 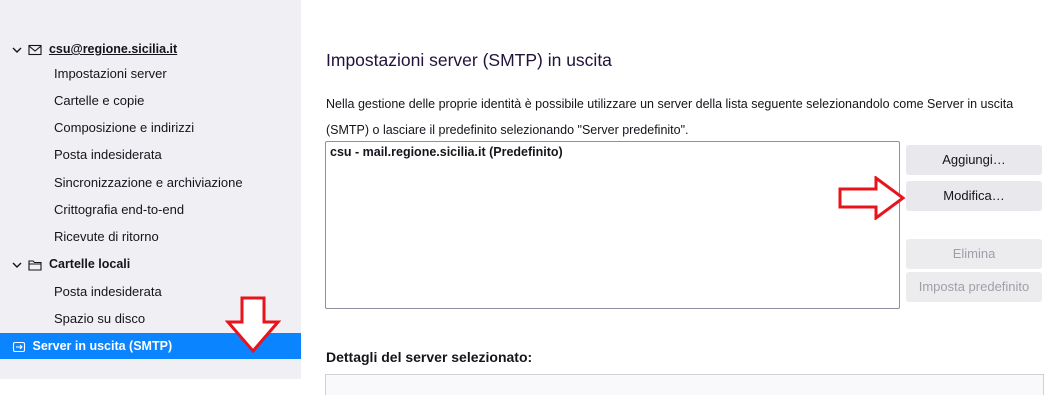 What do you see at coordinates (150, 74) in the screenshot?
I see `sidebar-item-server-settings: Impostazioni server` at bounding box center [150, 74].